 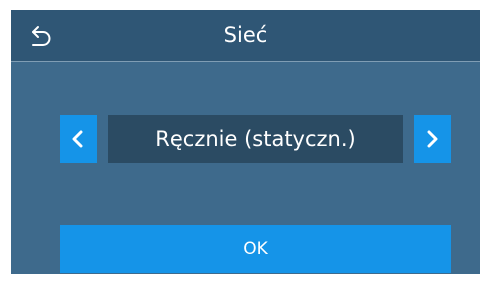 I want to click on previous-option-button, so click(x=78, y=139).